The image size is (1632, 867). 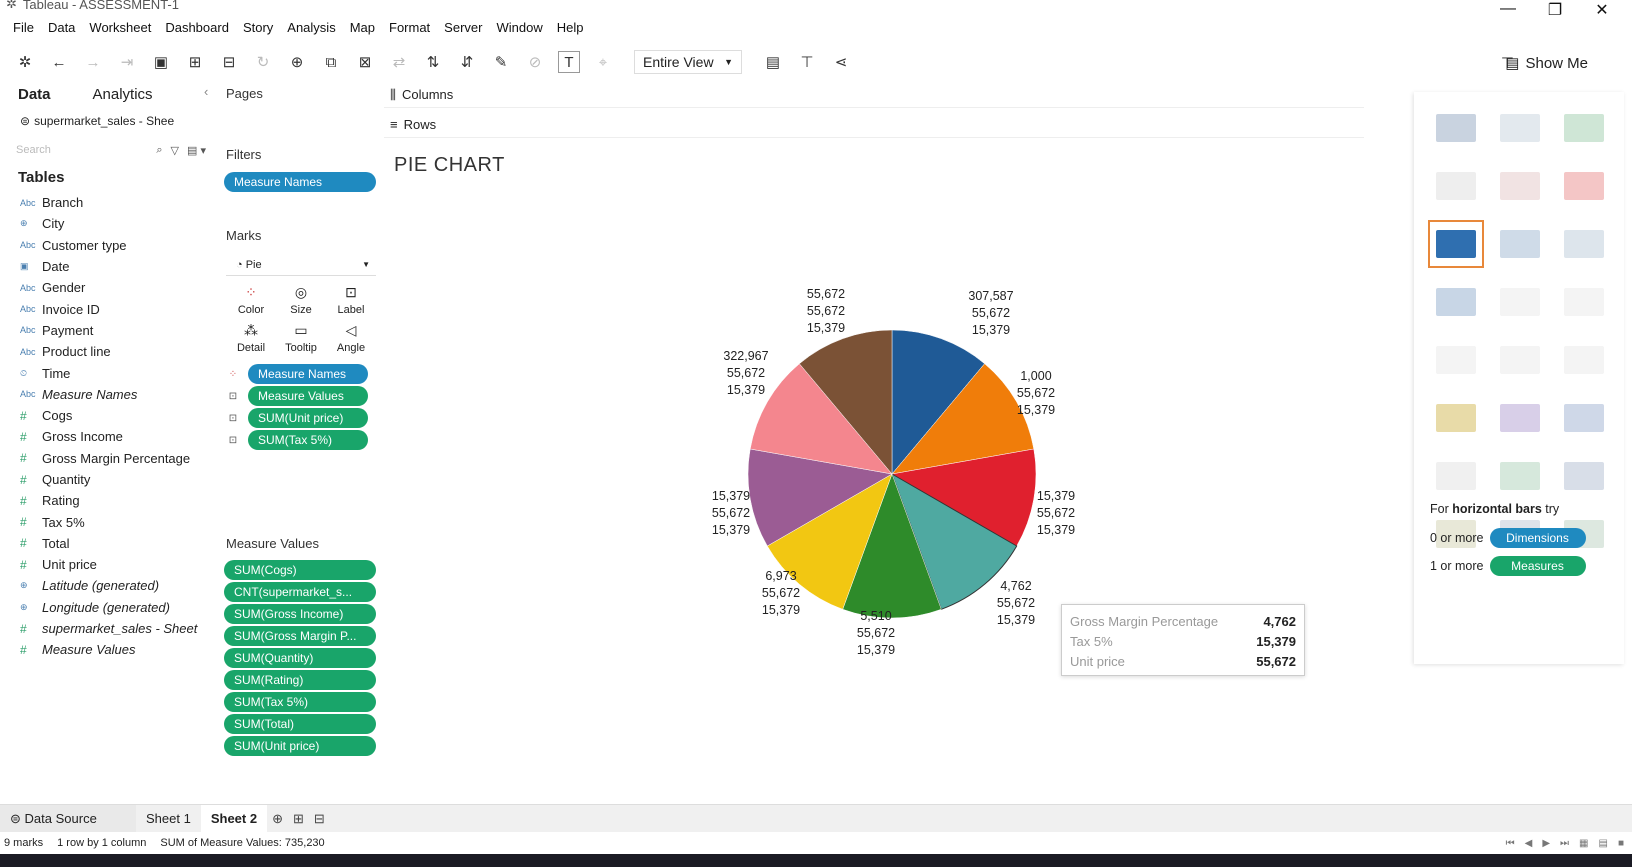 I want to click on share-icon: ⋖, so click(x=841, y=62).